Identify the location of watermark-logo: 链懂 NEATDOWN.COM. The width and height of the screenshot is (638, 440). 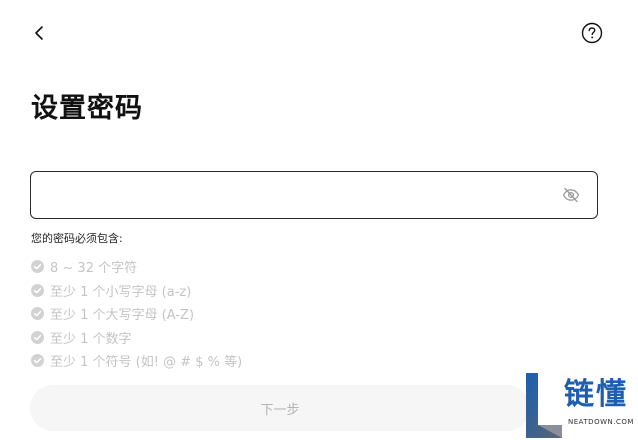
(580, 405).